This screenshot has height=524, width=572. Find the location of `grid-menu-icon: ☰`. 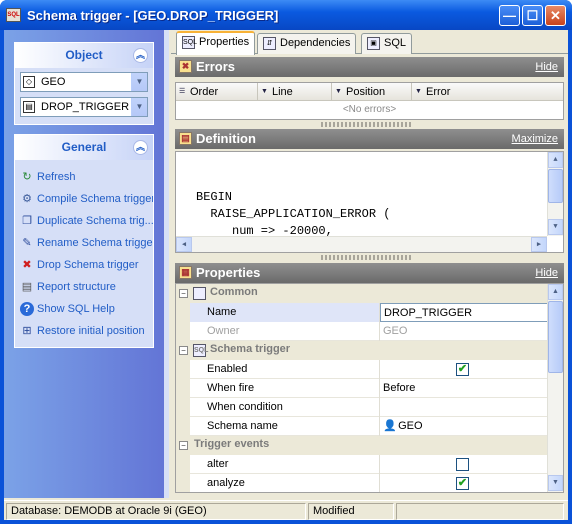

grid-menu-icon: ☰ is located at coordinates (183, 92).